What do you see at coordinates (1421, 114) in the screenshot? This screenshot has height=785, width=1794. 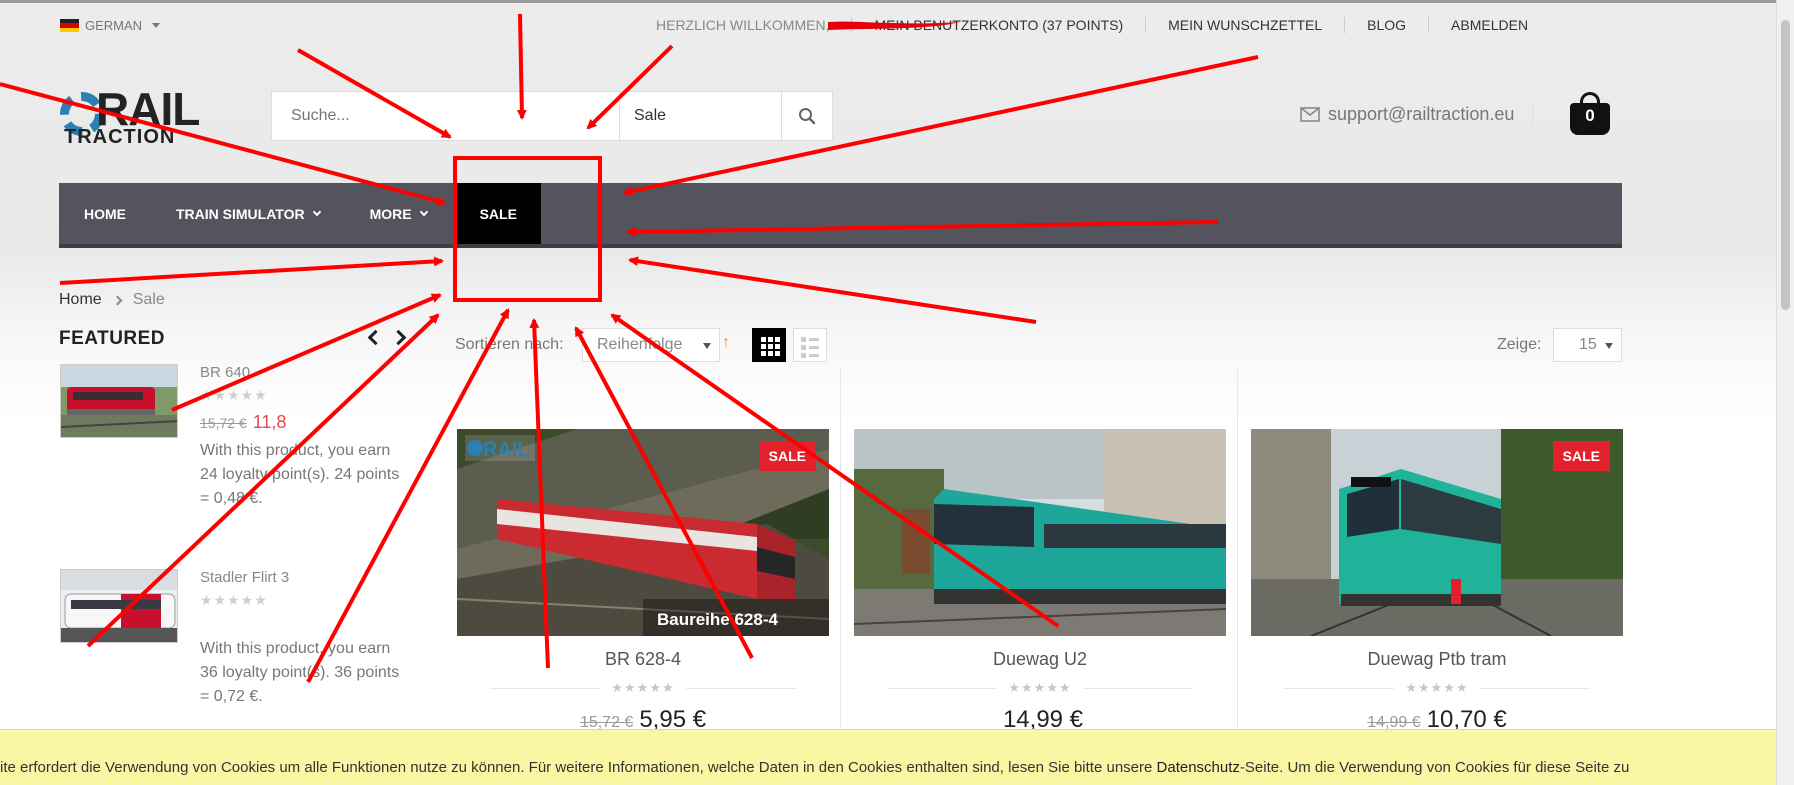 I see `support-email-text: support@railtraction.eu` at bounding box center [1421, 114].